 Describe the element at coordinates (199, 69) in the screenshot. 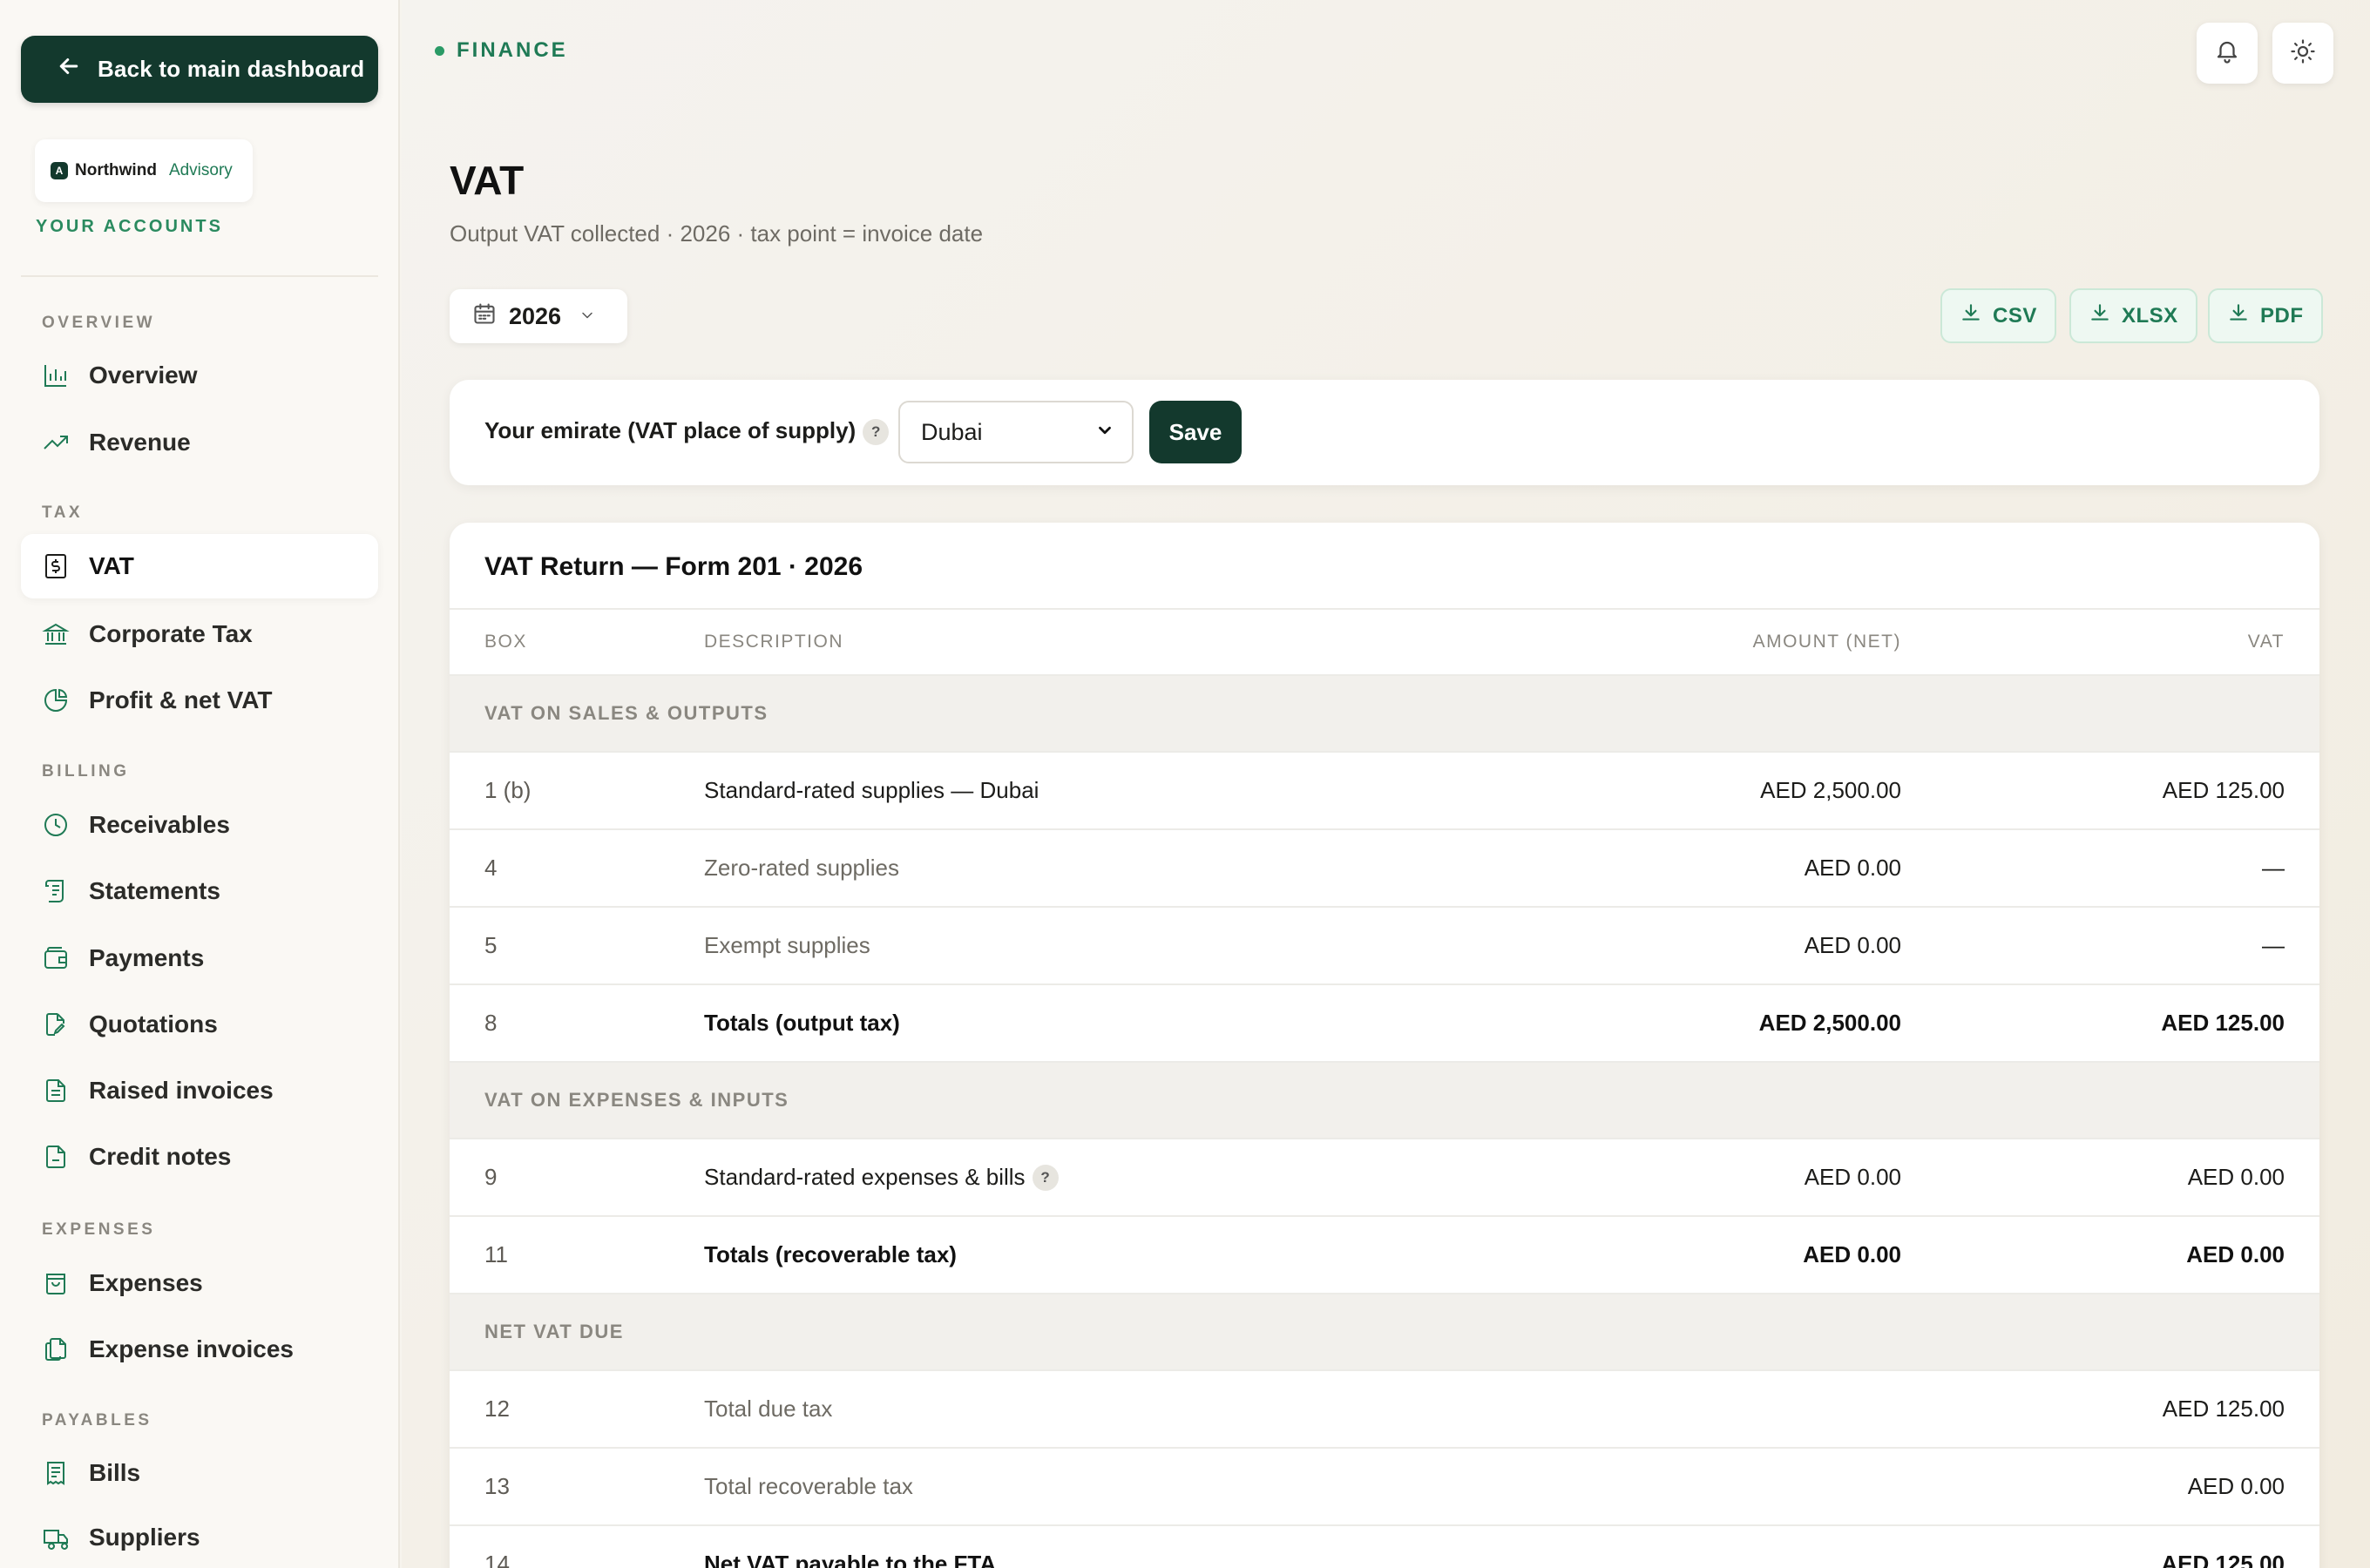

I see `back-to-dashboard-button: Back to main dashboard` at that location.